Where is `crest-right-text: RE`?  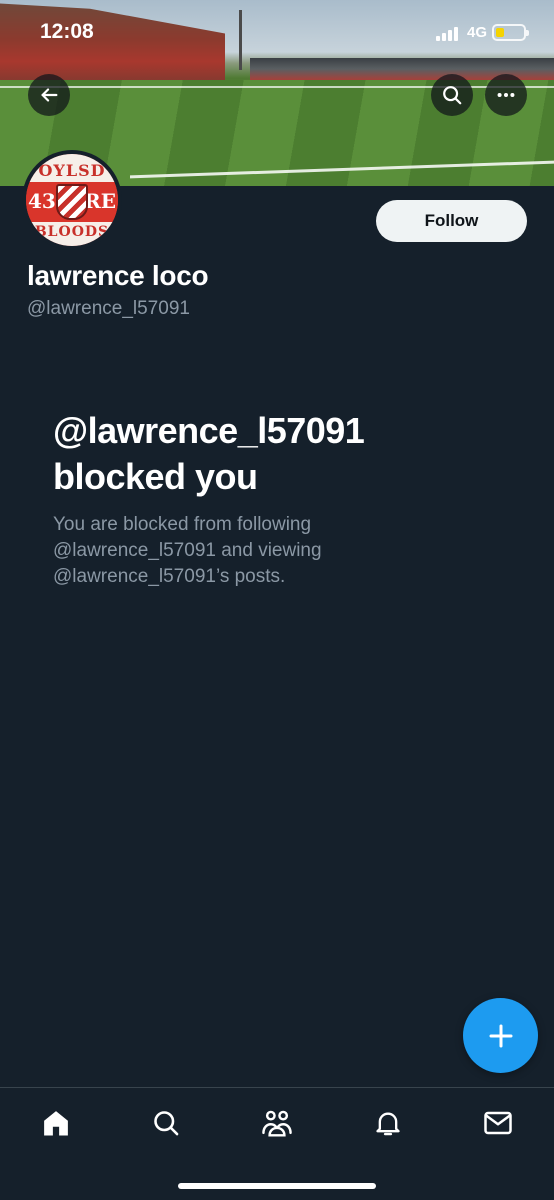 crest-right-text: RE is located at coordinates (100, 201).